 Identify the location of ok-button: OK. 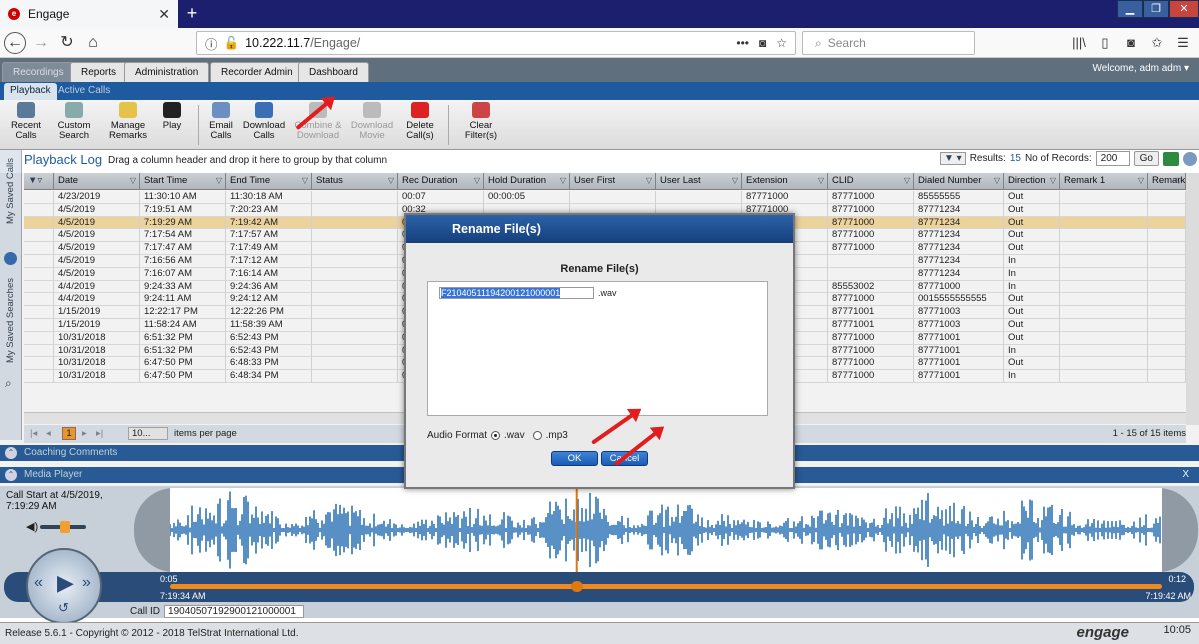
(574, 458).